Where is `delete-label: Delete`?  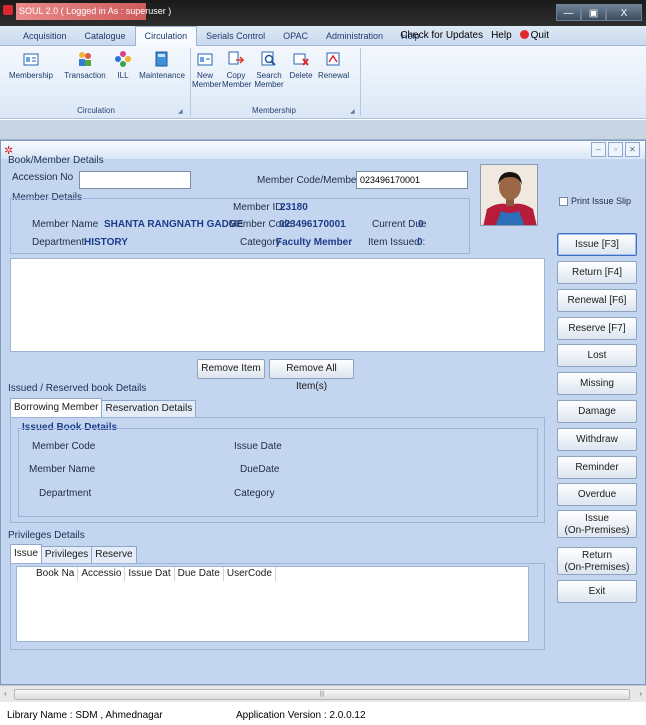
delete-label: Delete is located at coordinates (301, 75).